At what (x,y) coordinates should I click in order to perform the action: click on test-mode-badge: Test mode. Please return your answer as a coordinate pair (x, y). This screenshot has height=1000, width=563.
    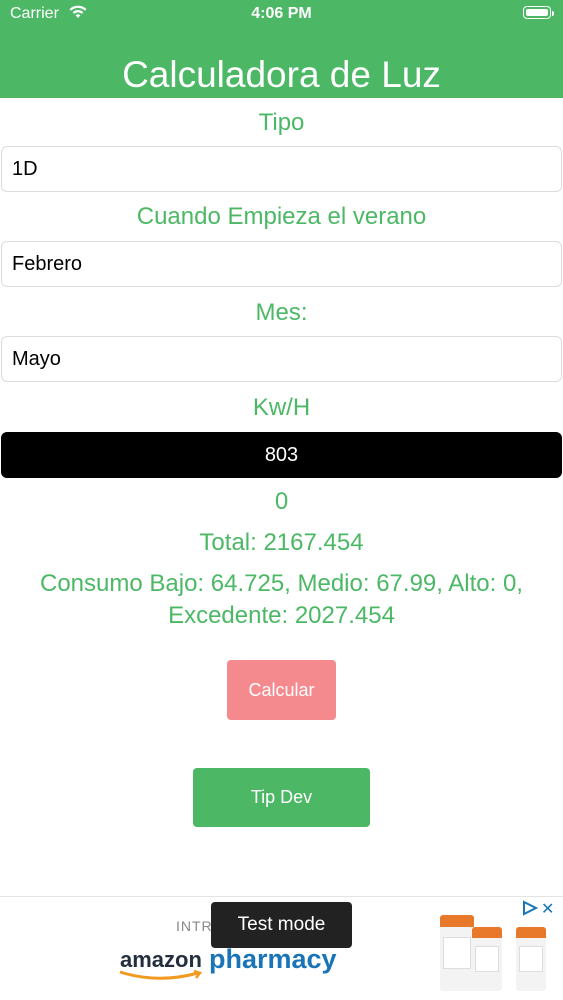
    Looking at the image, I should click on (281, 925).